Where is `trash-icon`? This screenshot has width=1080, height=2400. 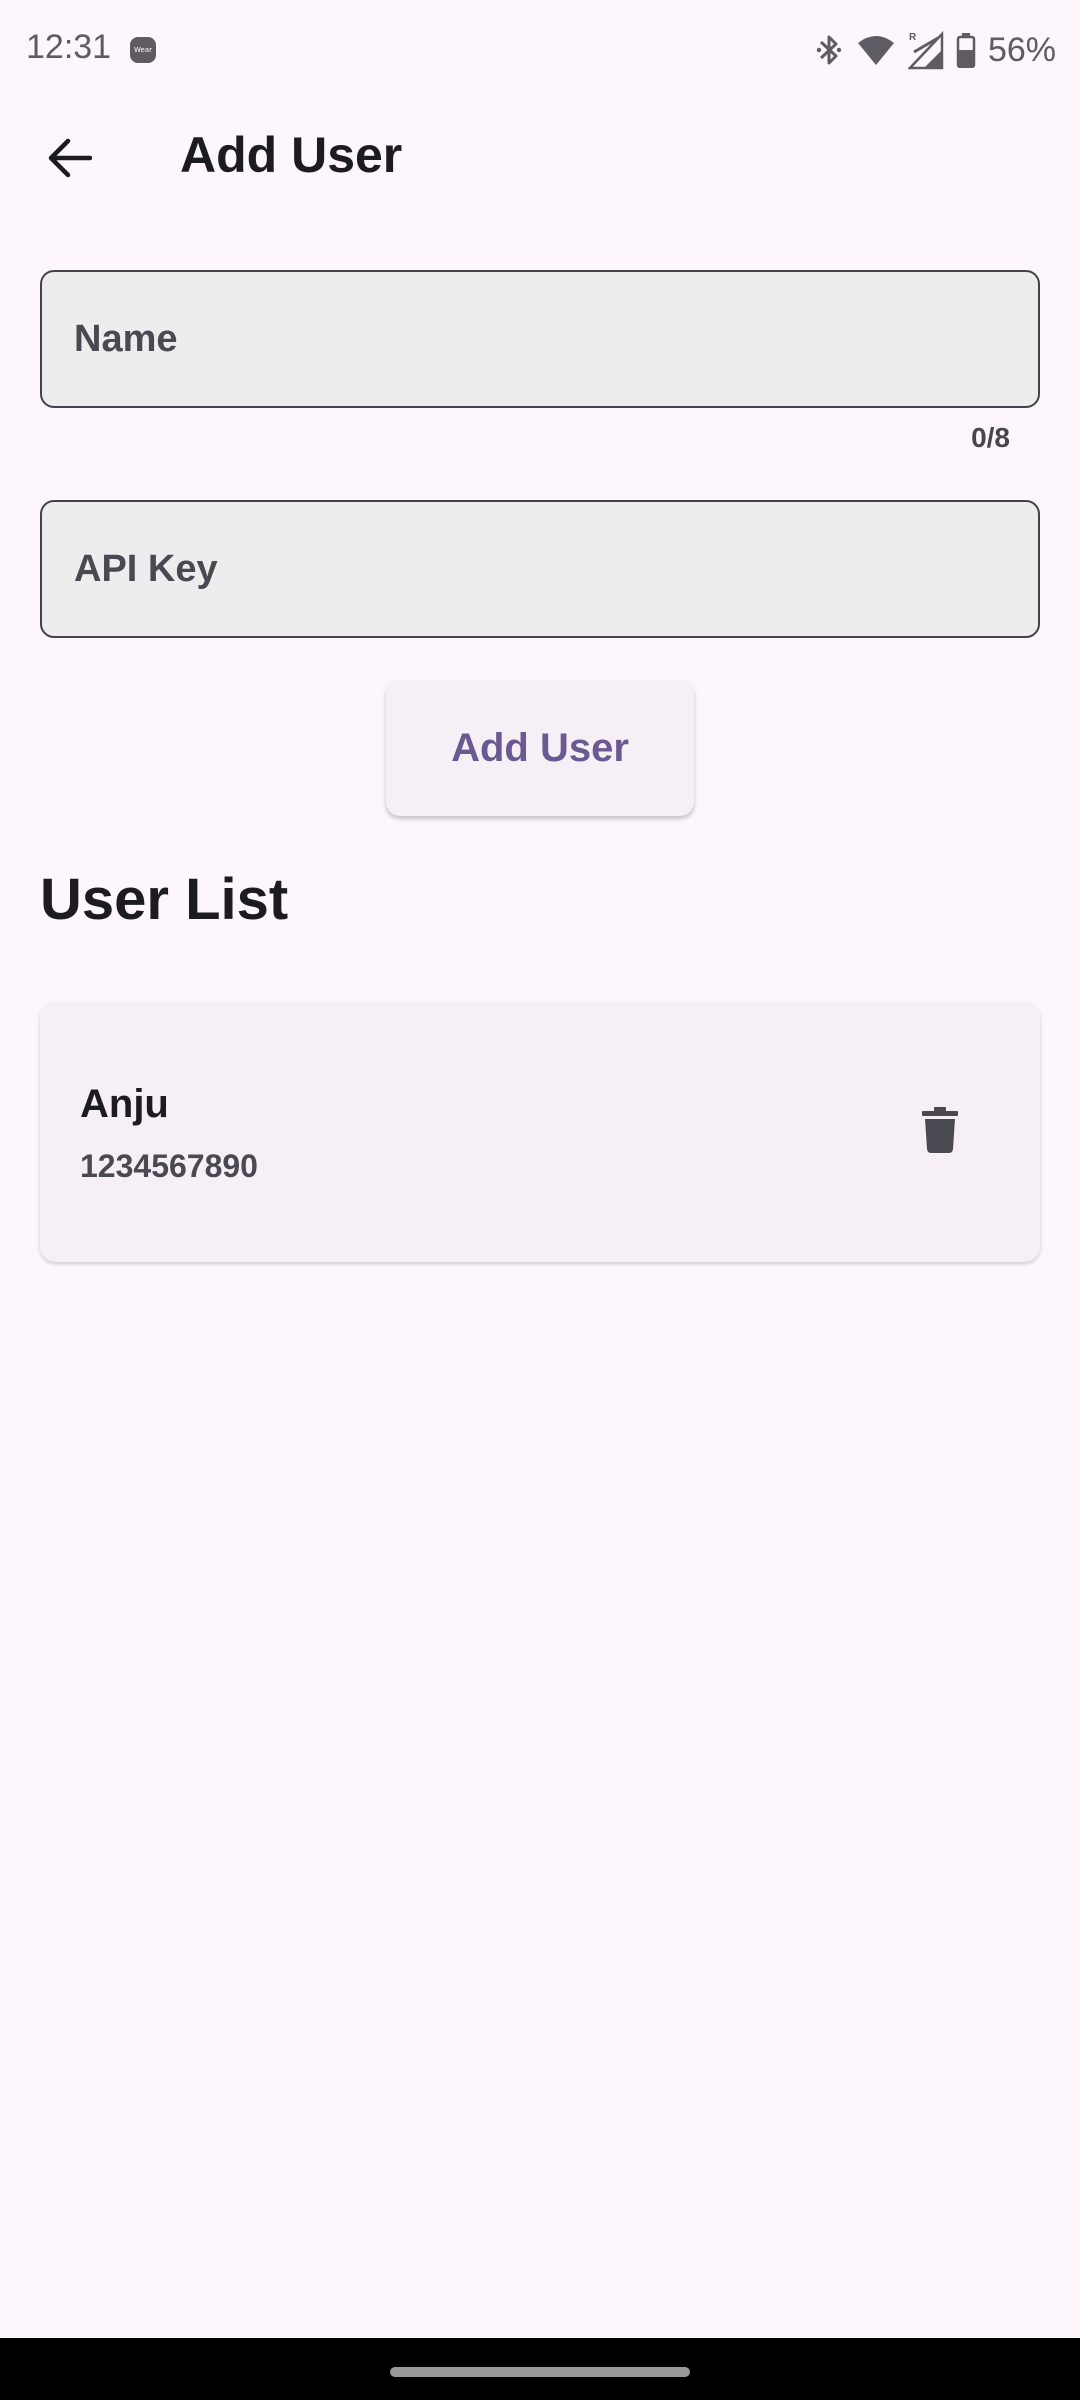
trash-icon is located at coordinates (940, 1132).